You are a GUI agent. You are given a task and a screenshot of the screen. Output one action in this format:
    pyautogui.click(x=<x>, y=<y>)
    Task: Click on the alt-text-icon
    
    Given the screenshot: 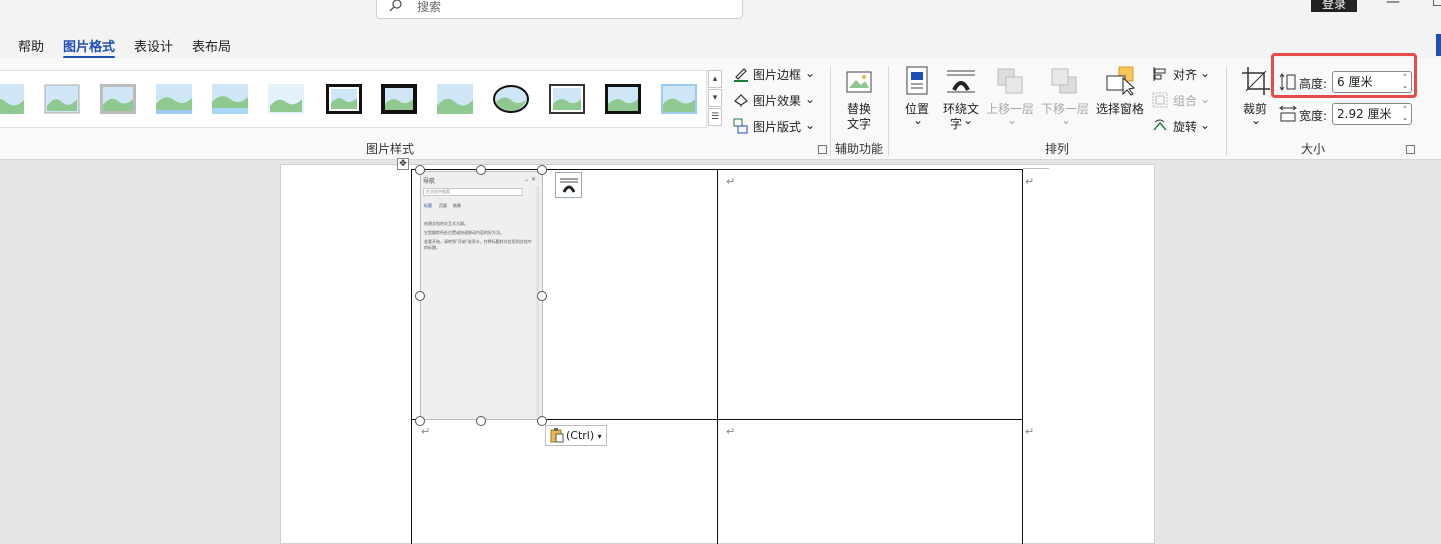 What is the action you would take?
    pyautogui.click(x=859, y=82)
    